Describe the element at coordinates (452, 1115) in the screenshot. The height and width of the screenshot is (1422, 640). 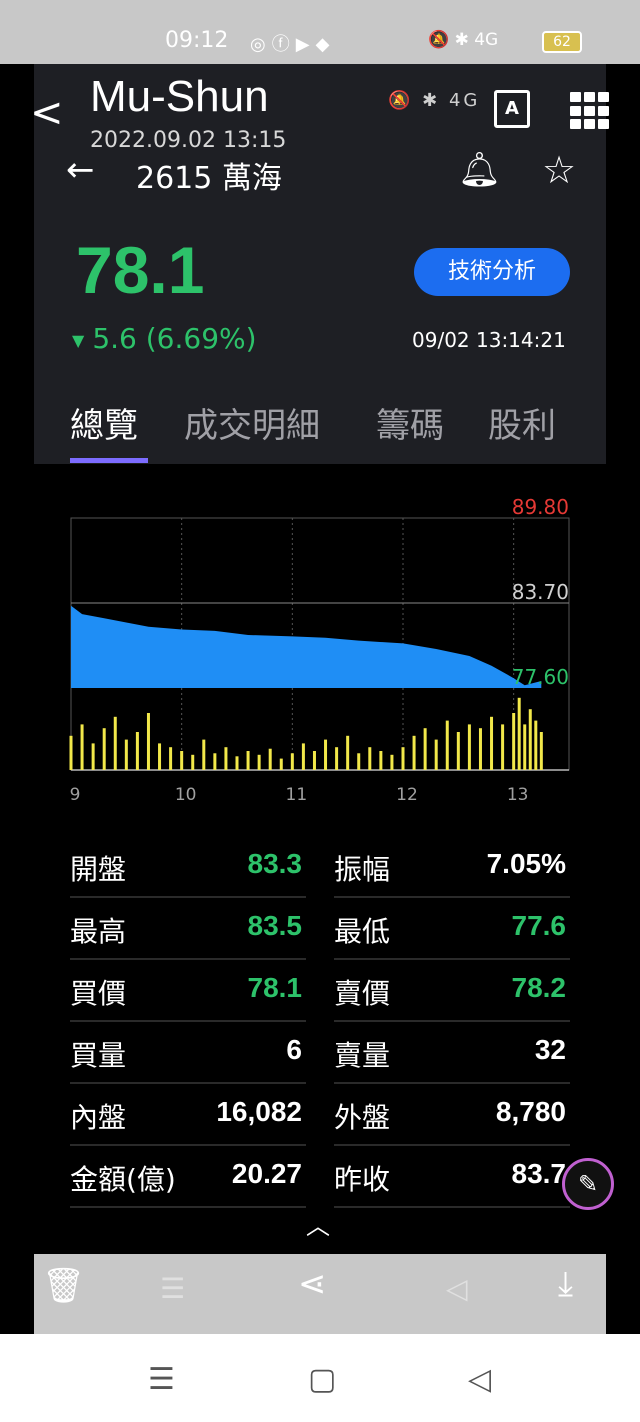
I see `stats-cell: 外盤 8,780` at that location.